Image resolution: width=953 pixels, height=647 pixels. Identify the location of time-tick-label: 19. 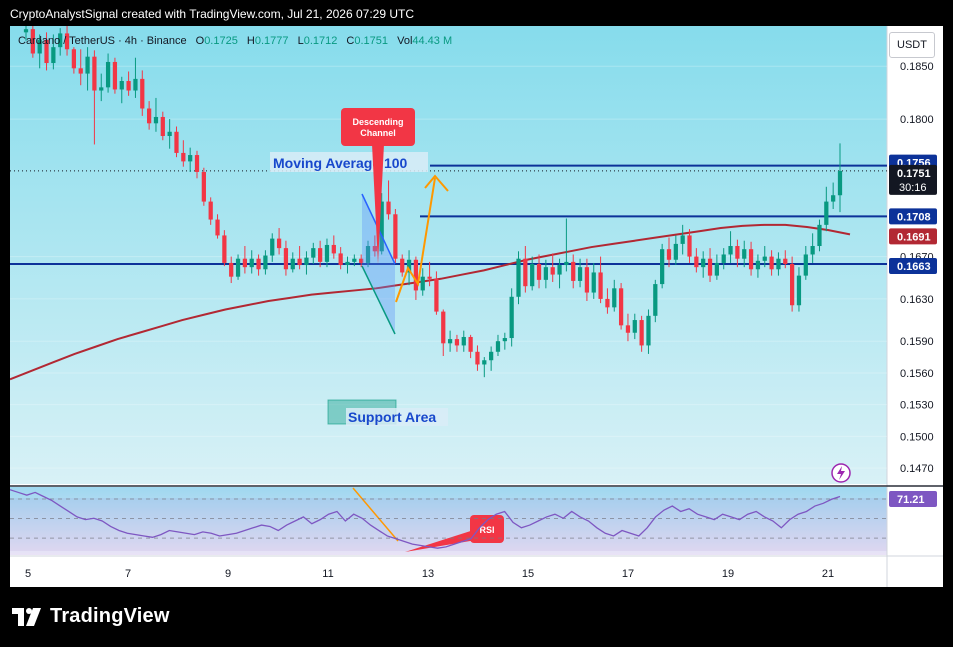
(728, 574).